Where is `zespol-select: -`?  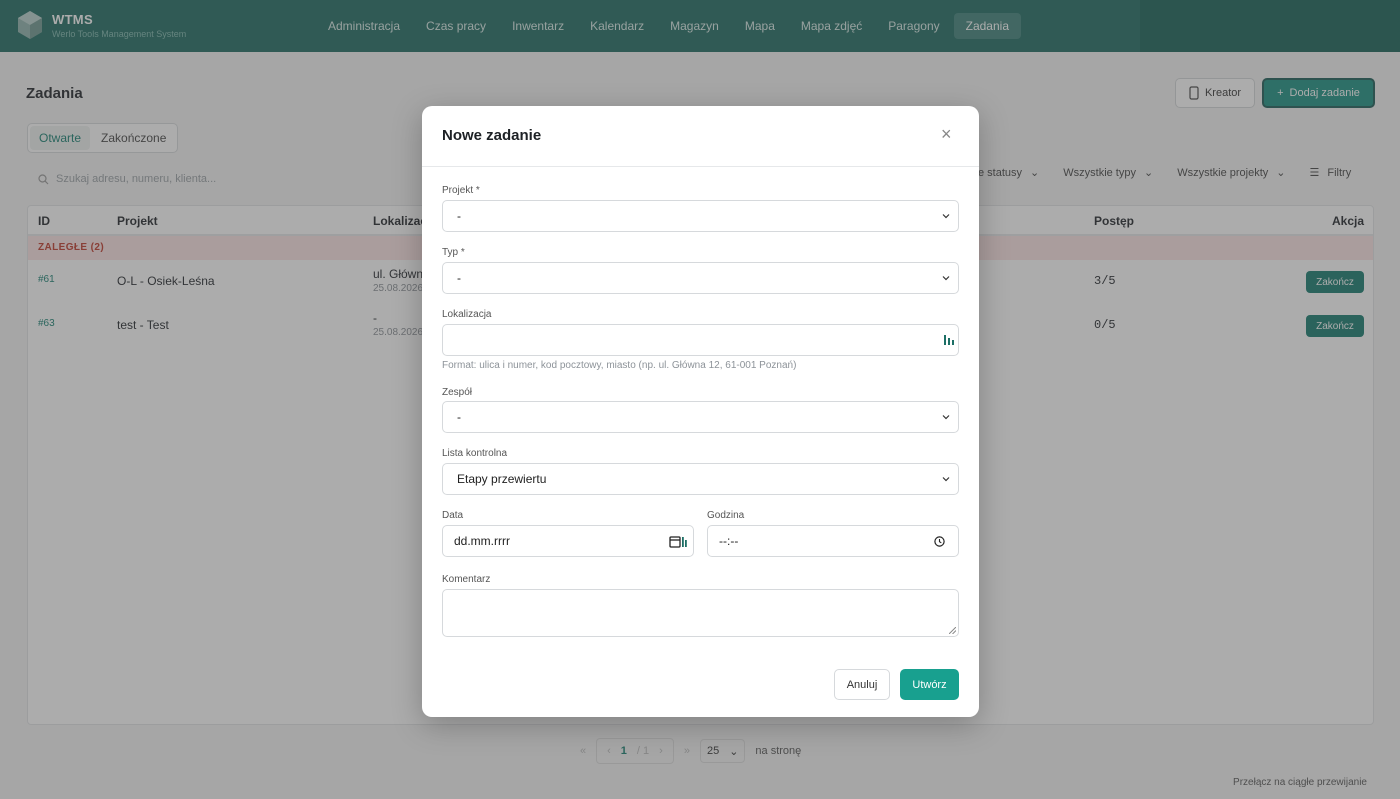
zespol-select: - is located at coordinates (700, 417).